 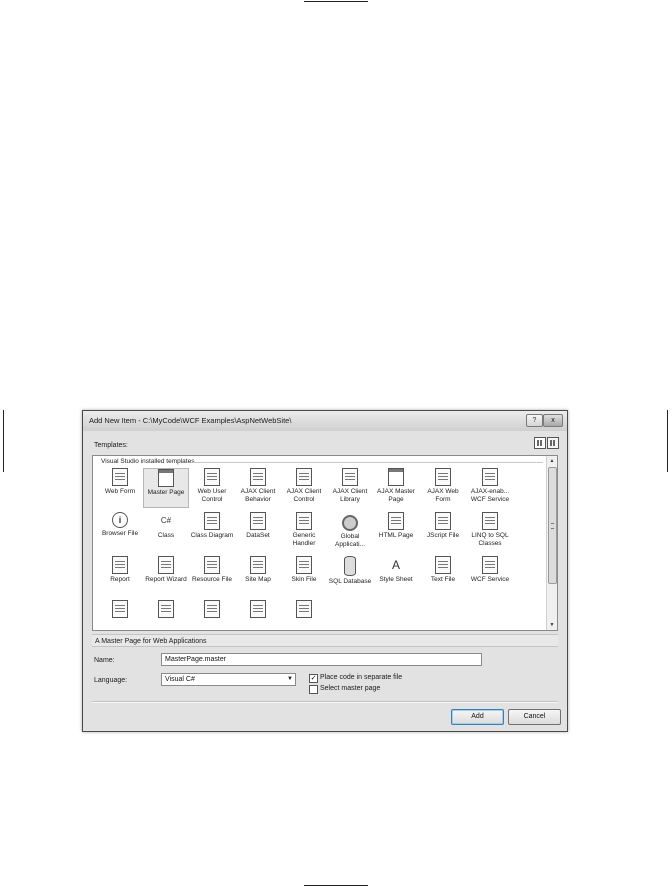 I want to click on jscript-file-icon, so click(x=443, y=521).